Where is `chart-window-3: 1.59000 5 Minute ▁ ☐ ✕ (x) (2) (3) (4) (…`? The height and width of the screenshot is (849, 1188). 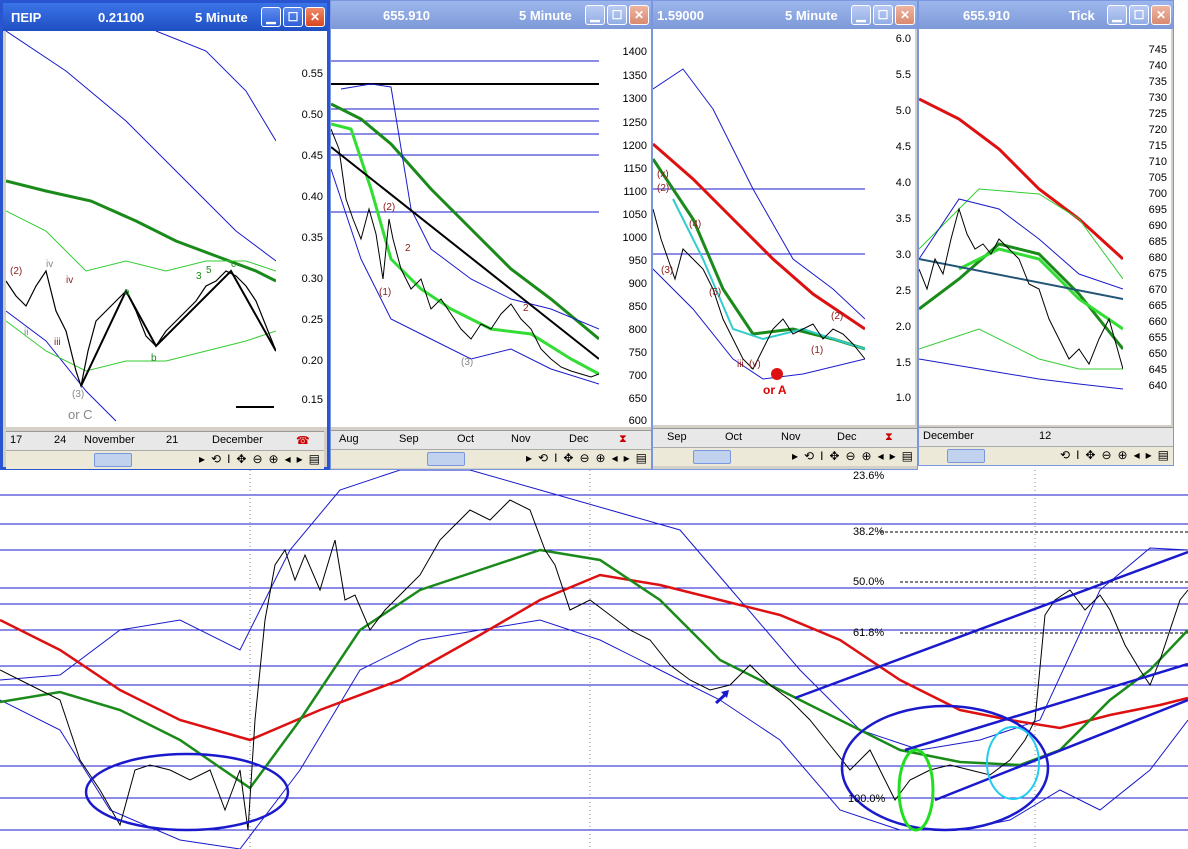
chart-window-3: 1.59000 5 Minute ▁ ☐ ✕ (x) (2) (3) (4) (… is located at coordinates (785, 235).